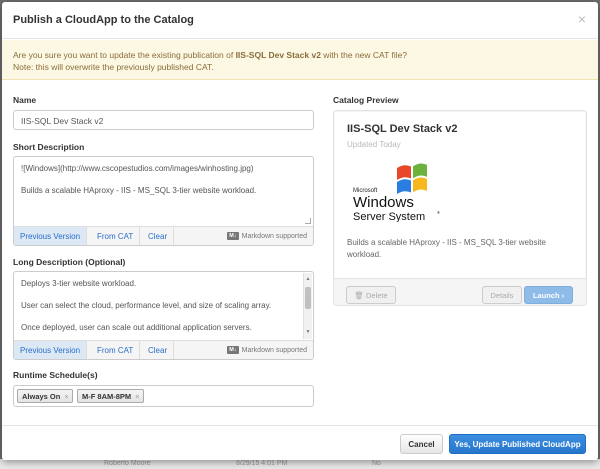 This screenshot has width=600, height=469. I want to click on long-description-scrollbar: ▲ ▼, so click(307, 306).